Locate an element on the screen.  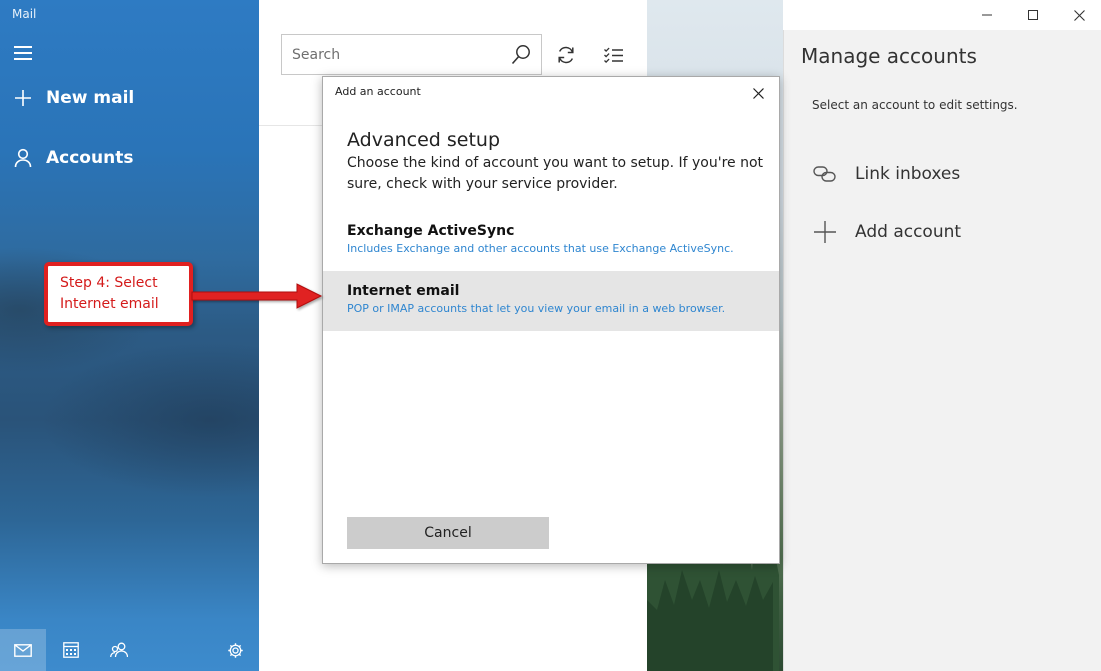
search-input is located at coordinates (392, 54).